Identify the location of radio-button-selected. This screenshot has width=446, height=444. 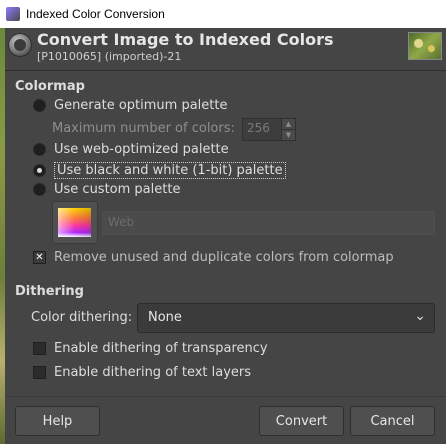
(39, 170).